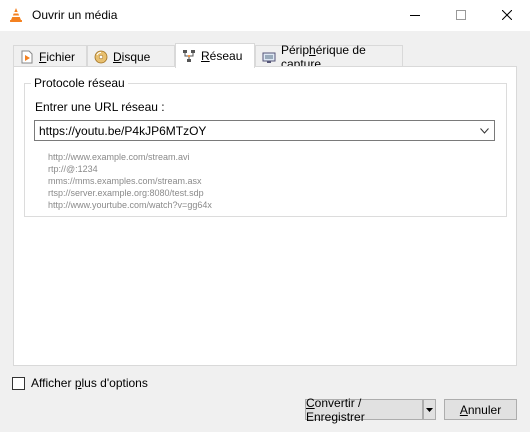 The image size is (530, 432). I want to click on url-combobox, so click(264, 130).